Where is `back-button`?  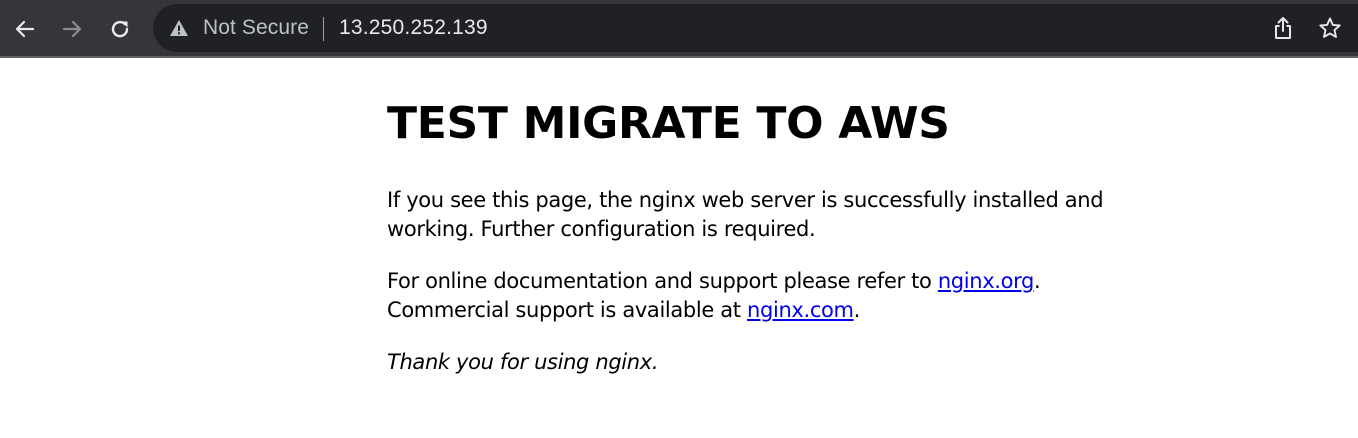 back-button is located at coordinates (25, 29).